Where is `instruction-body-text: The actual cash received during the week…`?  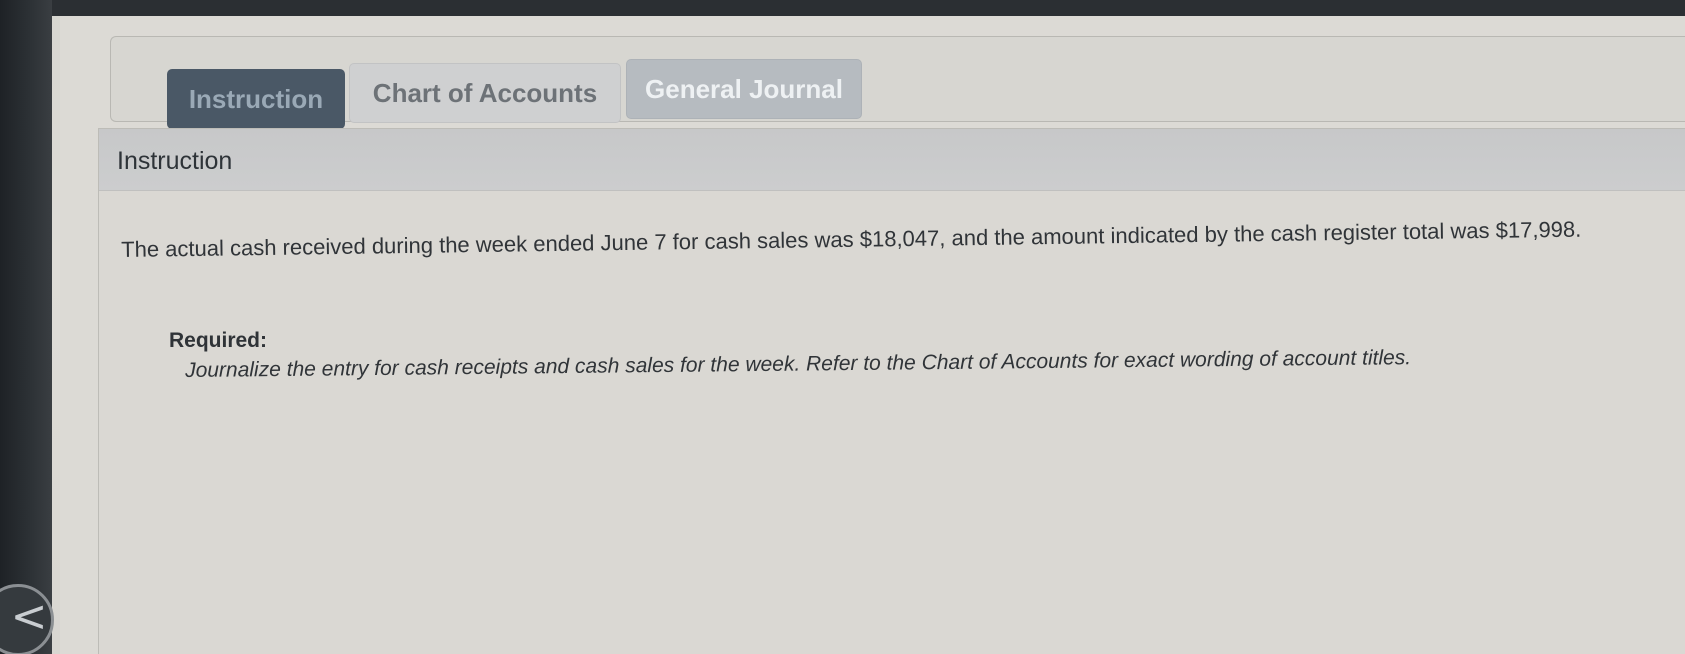
instruction-body-text: The actual cash received during the week… is located at coordinates (851, 239).